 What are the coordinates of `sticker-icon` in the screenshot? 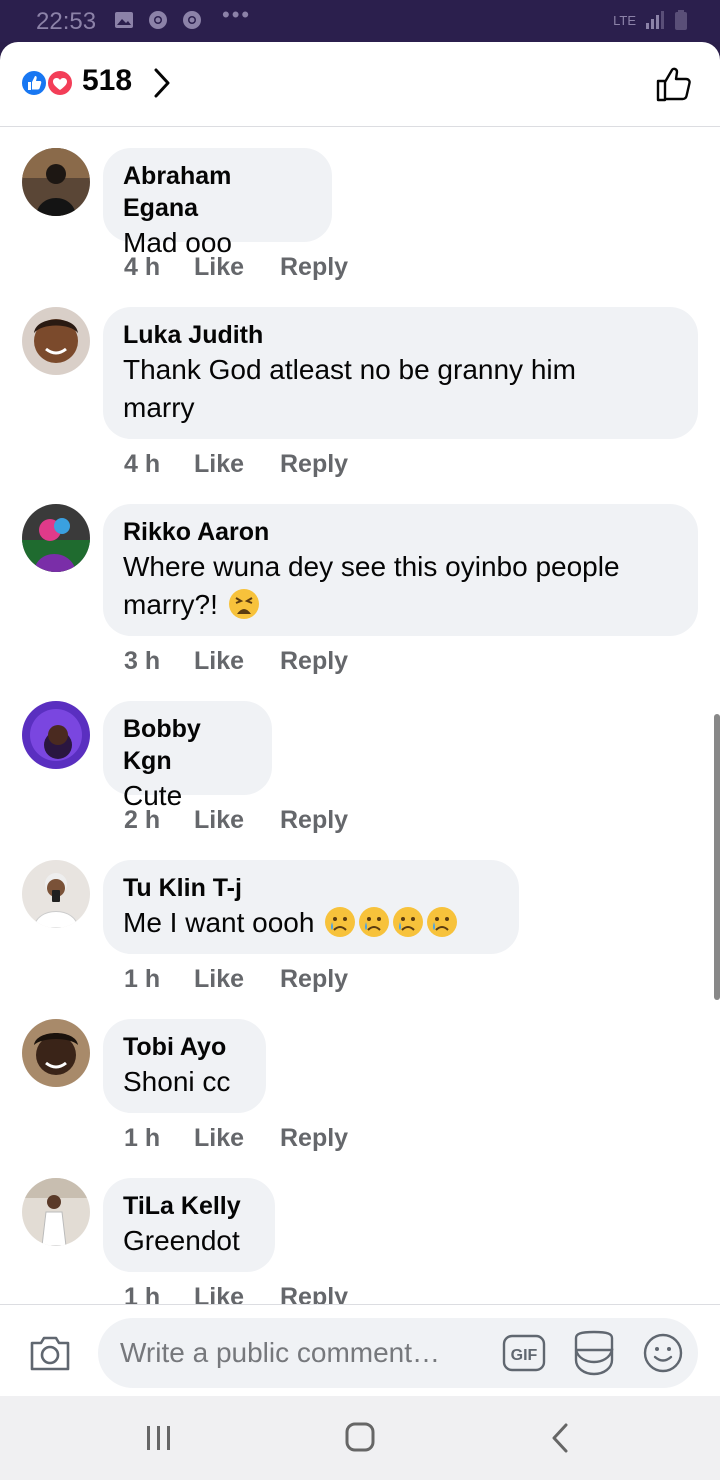 It's located at (594, 1353).